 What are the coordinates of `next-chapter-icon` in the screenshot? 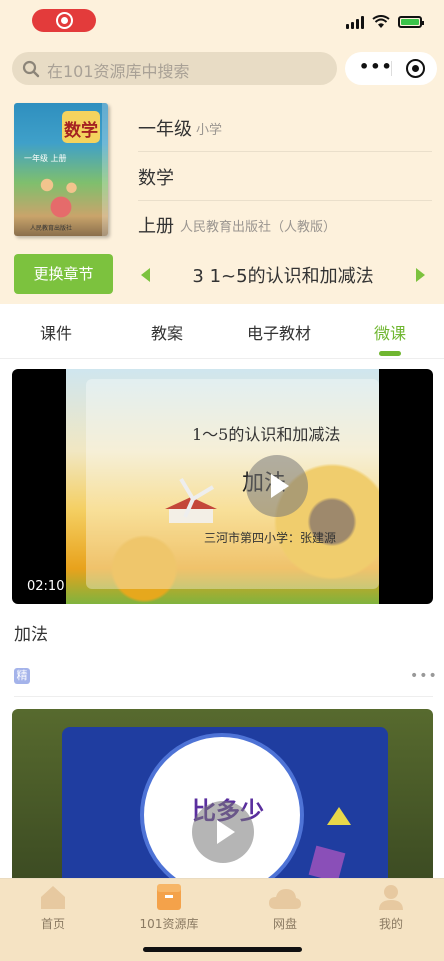 It's located at (420, 275).